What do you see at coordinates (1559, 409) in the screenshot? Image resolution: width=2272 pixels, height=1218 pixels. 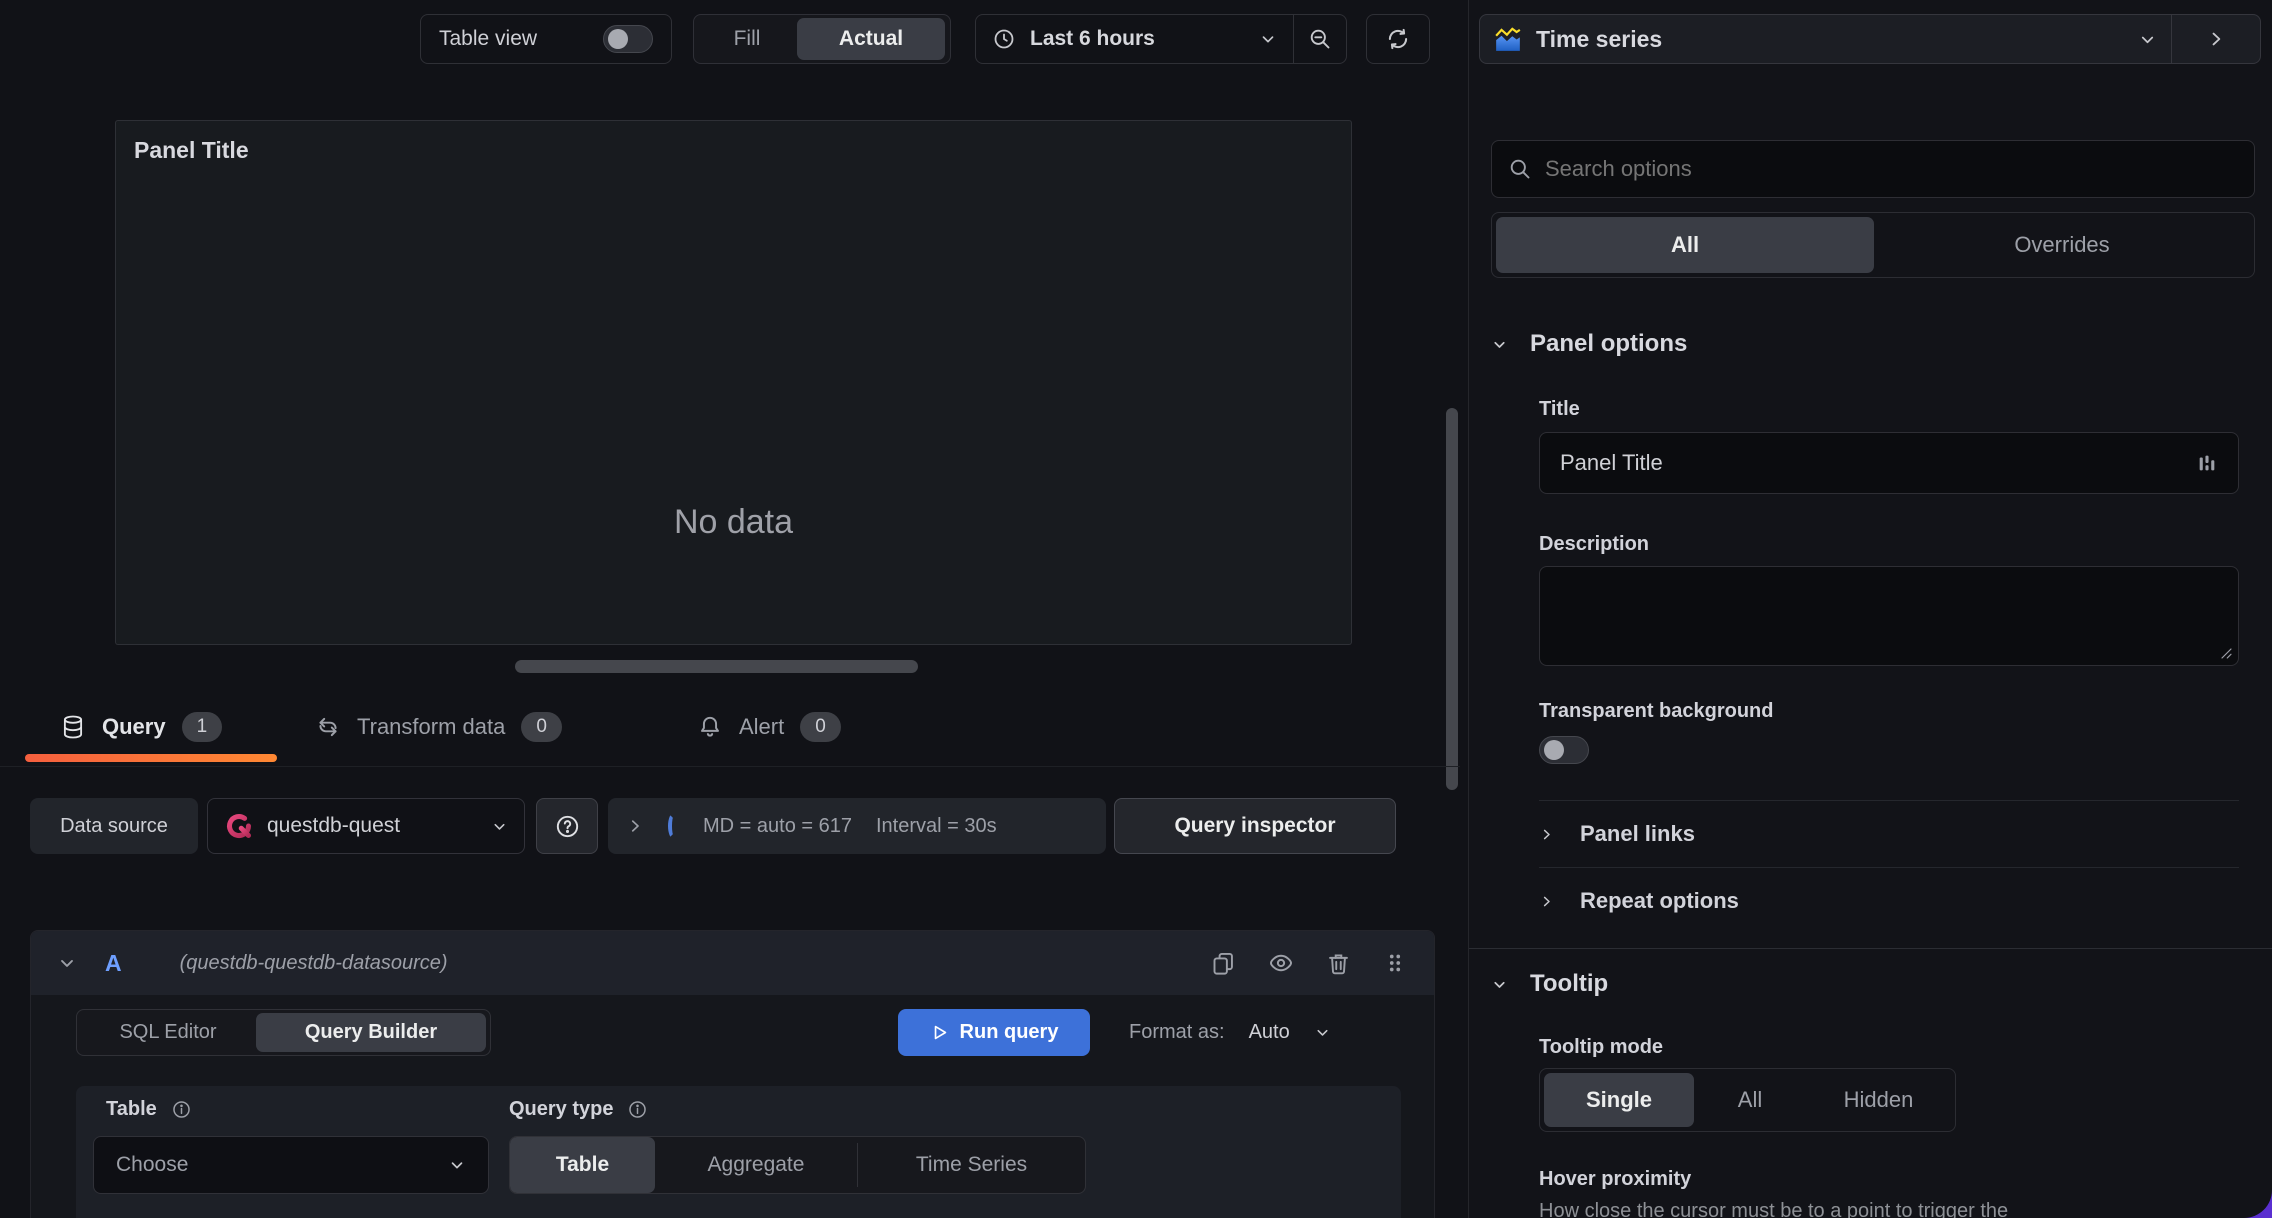 I see `title-label: Title` at bounding box center [1559, 409].